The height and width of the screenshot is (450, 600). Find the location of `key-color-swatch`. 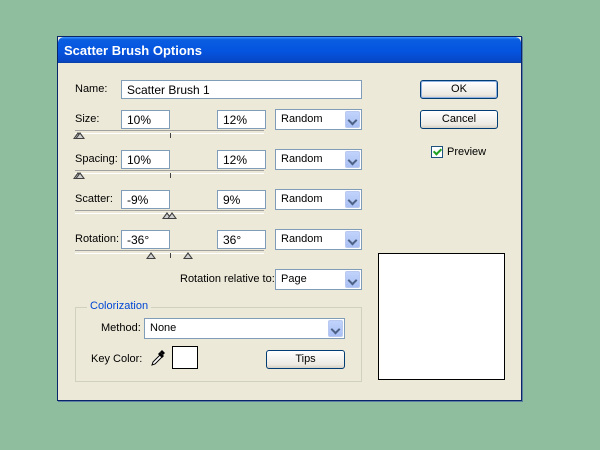

key-color-swatch is located at coordinates (185, 357).